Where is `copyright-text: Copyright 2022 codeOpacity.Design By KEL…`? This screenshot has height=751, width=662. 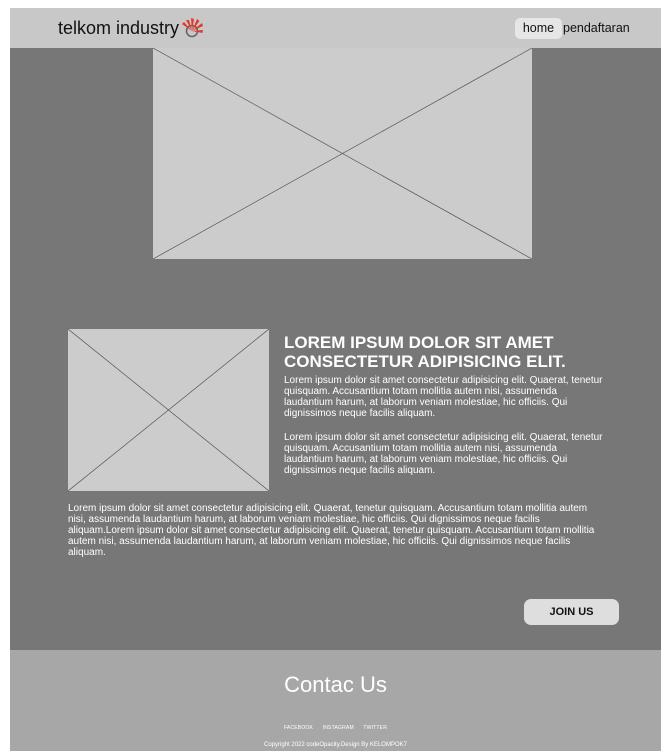
copyright-text: Copyright 2022 codeOpacity.Design By KEL… is located at coordinates (335, 745).